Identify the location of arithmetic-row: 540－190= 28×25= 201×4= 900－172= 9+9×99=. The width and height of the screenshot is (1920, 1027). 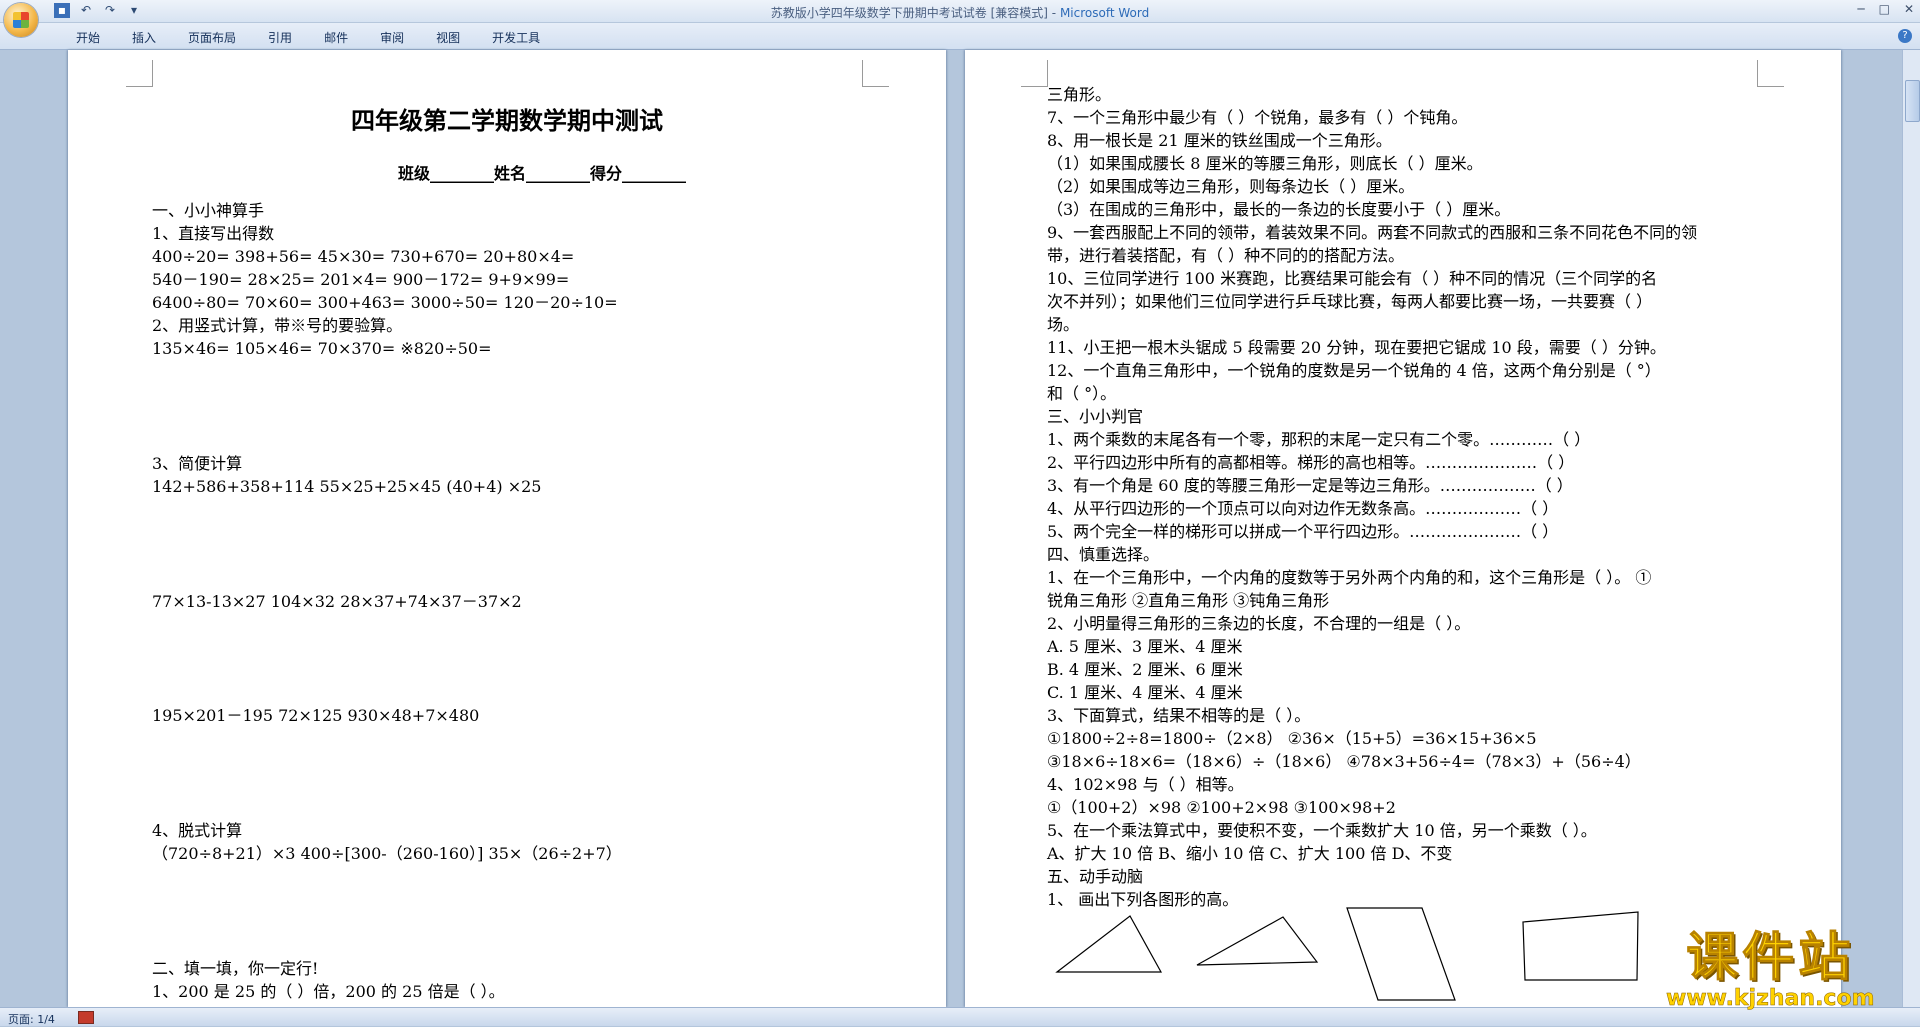
(361, 279).